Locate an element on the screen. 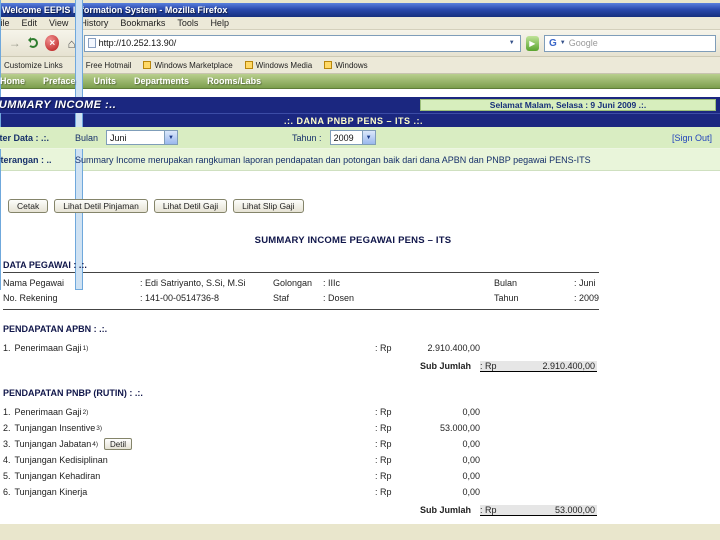  field-value: : 2009 is located at coordinates (586, 298).